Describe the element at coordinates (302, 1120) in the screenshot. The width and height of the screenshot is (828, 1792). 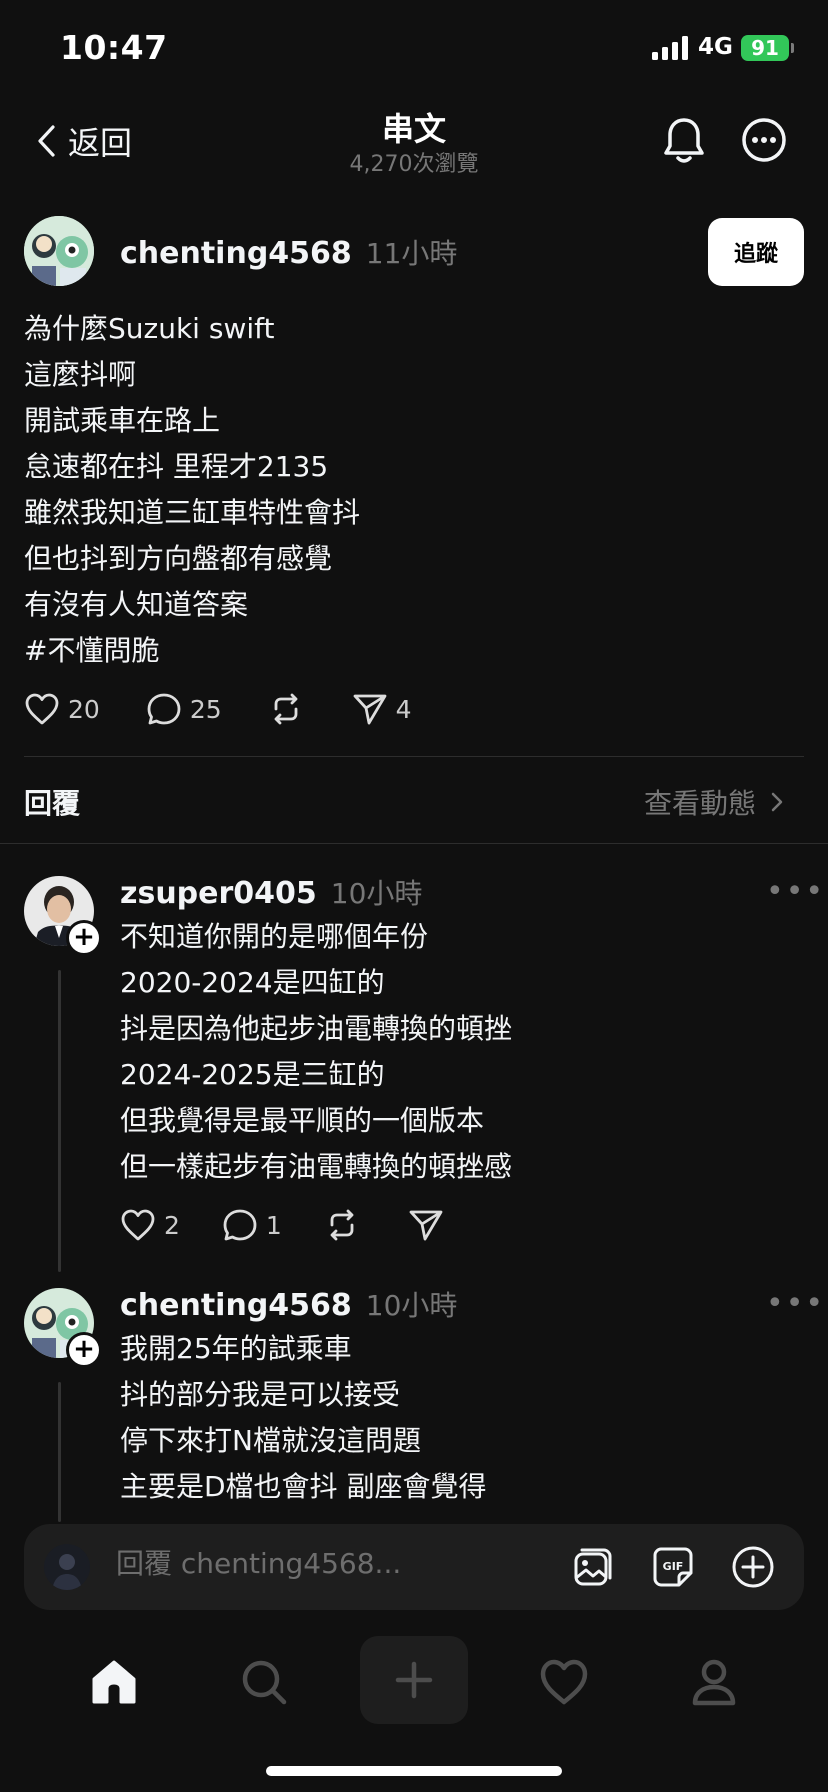
I see `reply-line: 但我覺得是最平順的一個版本` at that location.